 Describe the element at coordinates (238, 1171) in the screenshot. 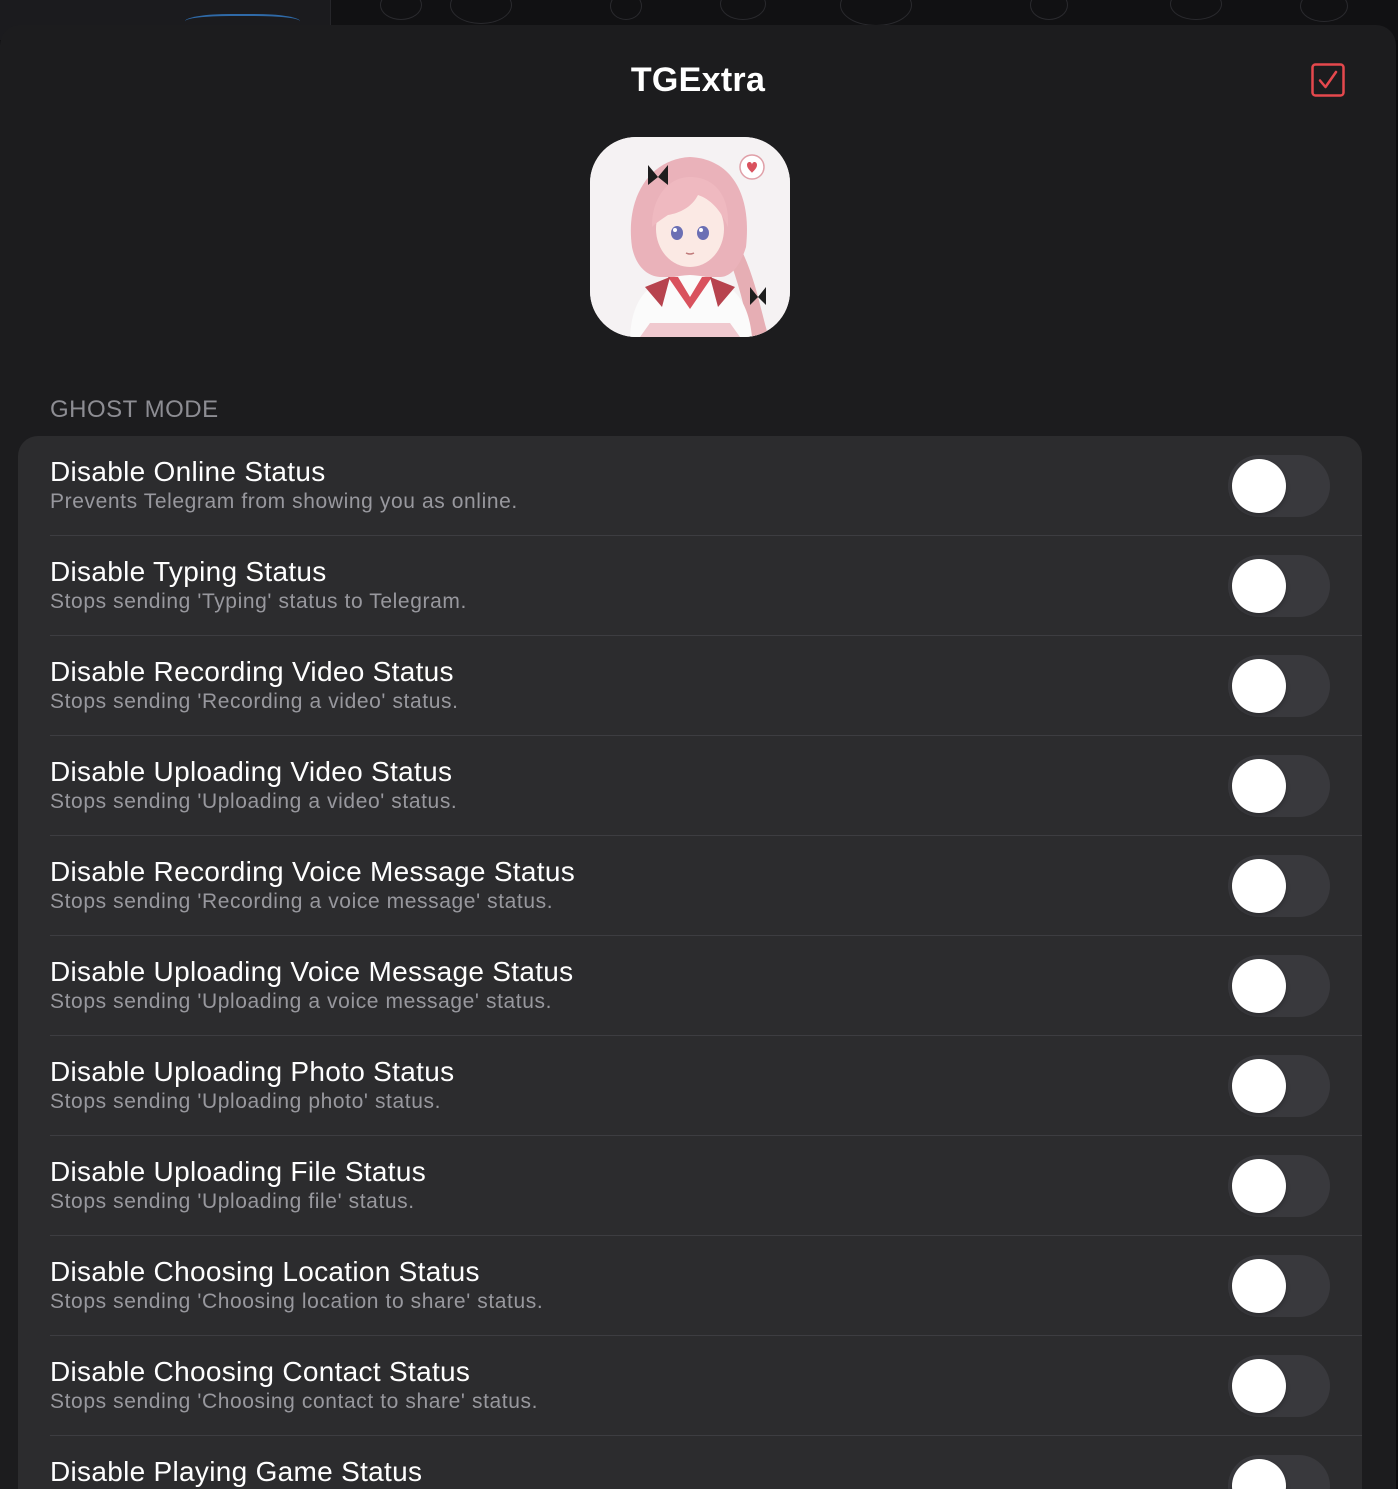

I see `setting-label: Disable Uploading File Status` at that location.